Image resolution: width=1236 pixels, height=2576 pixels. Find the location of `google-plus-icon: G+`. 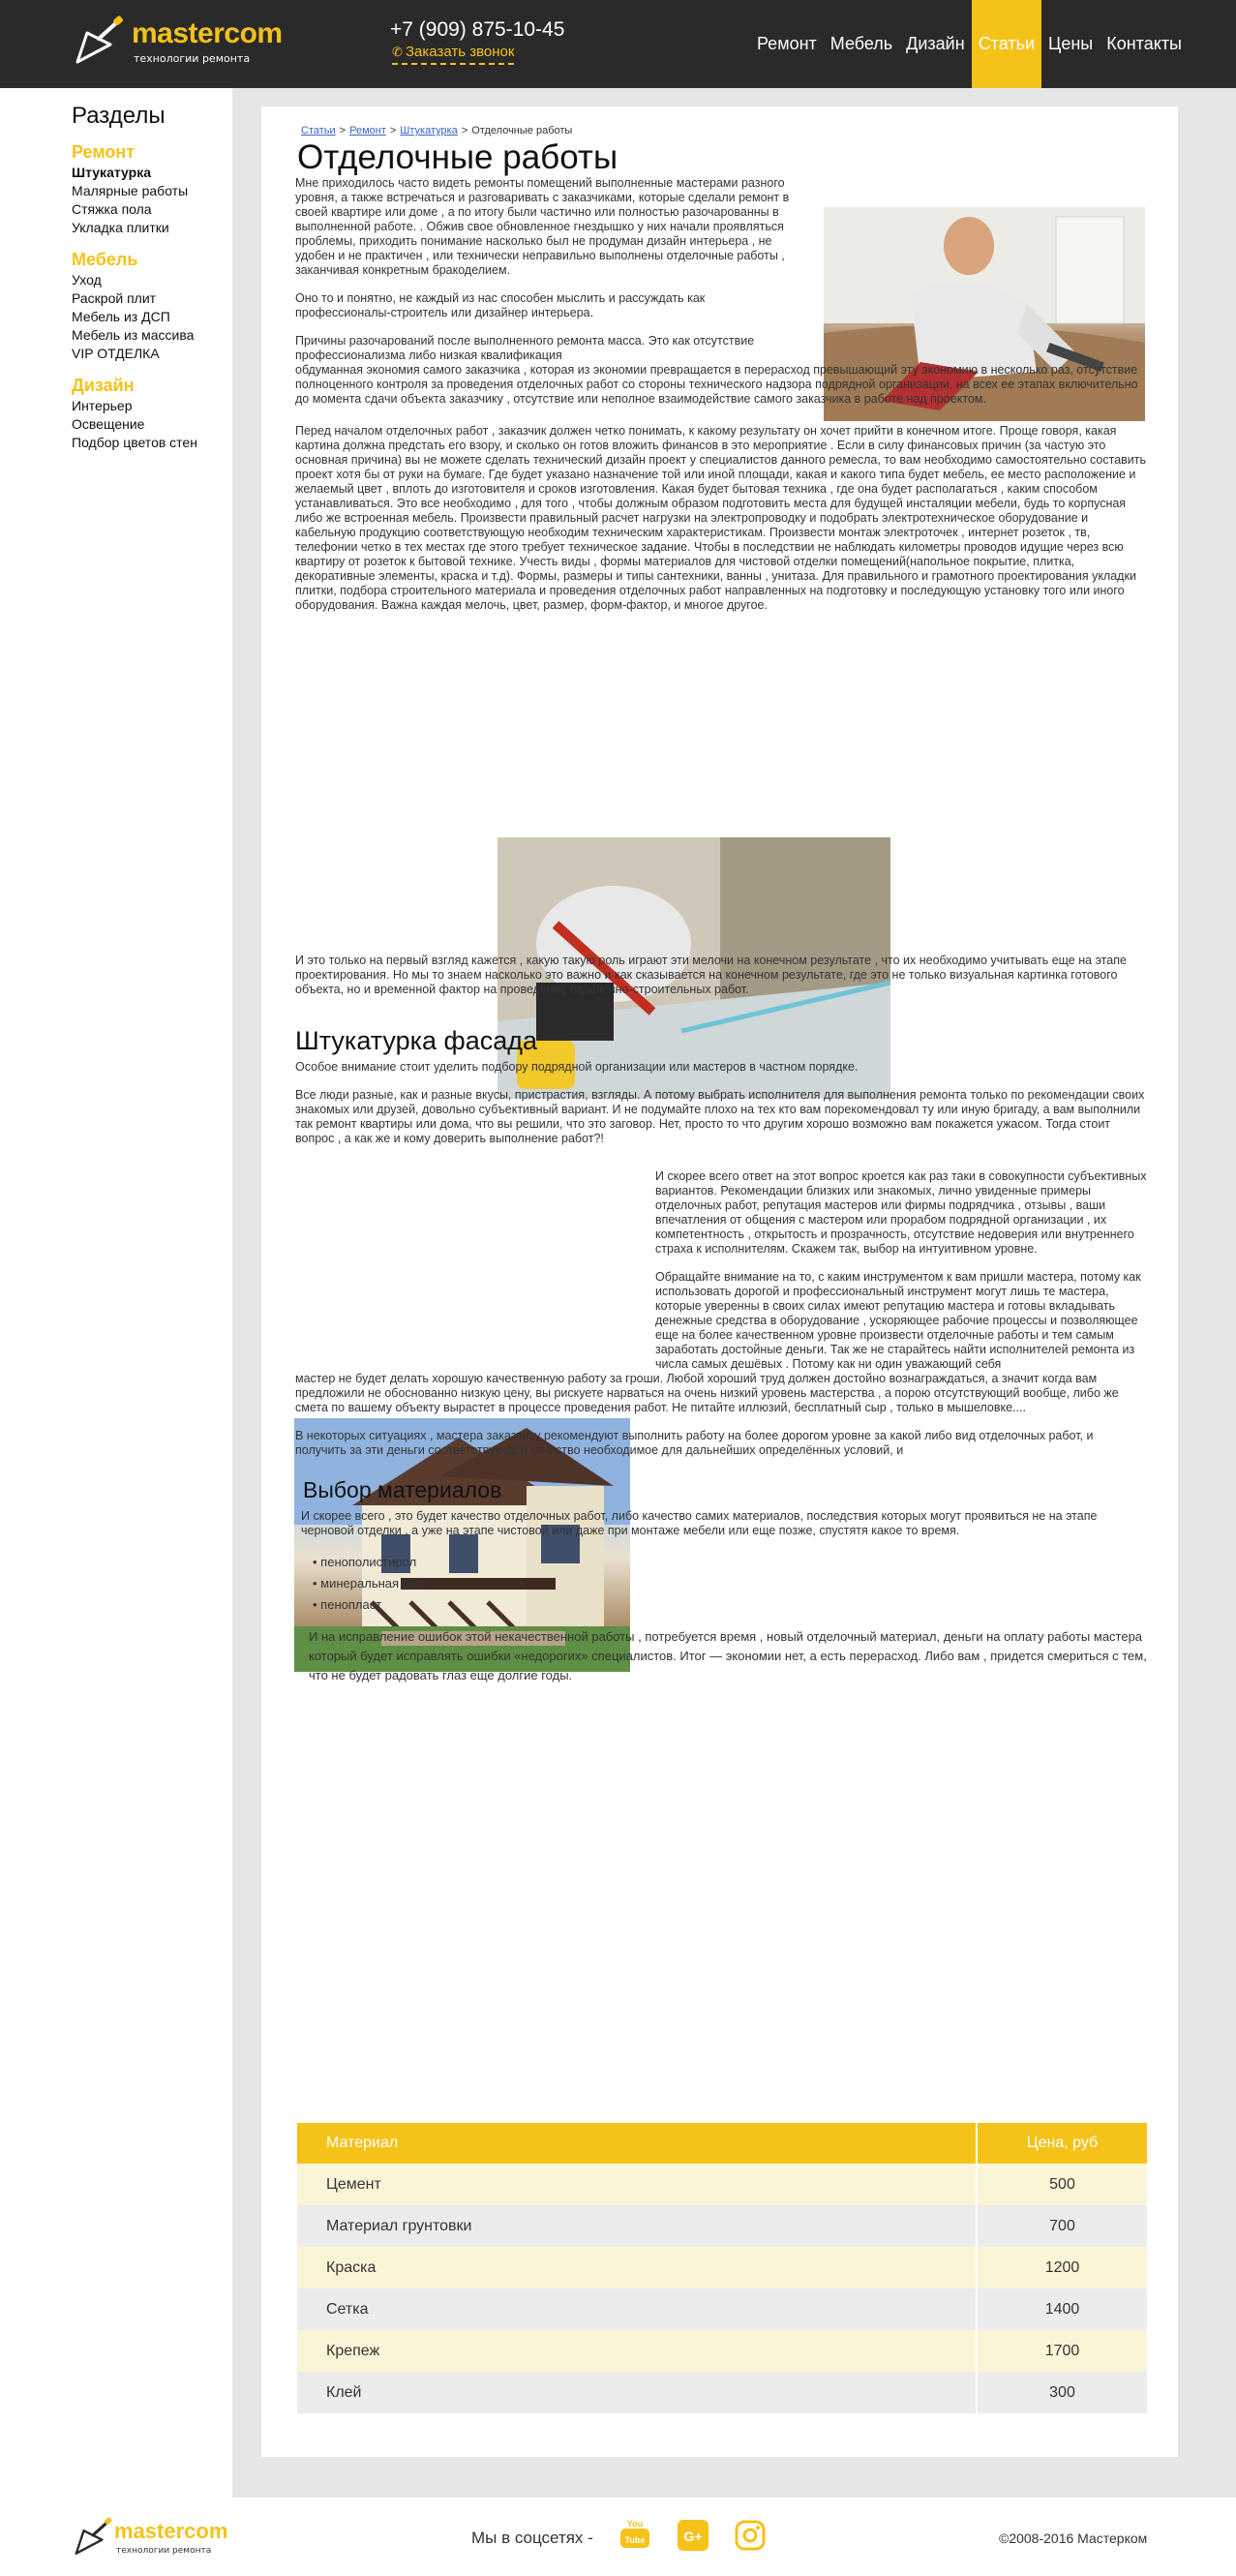

google-plus-icon: G+ is located at coordinates (693, 2535).